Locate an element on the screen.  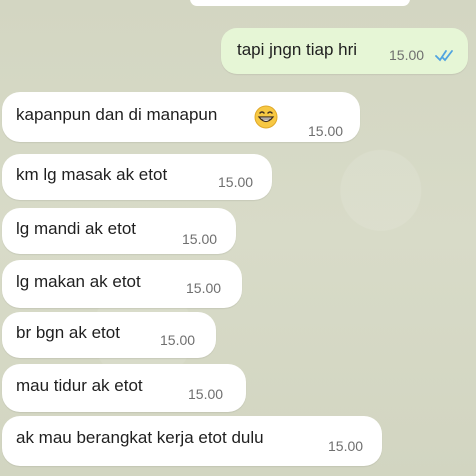
double-check-icon is located at coordinates (444, 56).